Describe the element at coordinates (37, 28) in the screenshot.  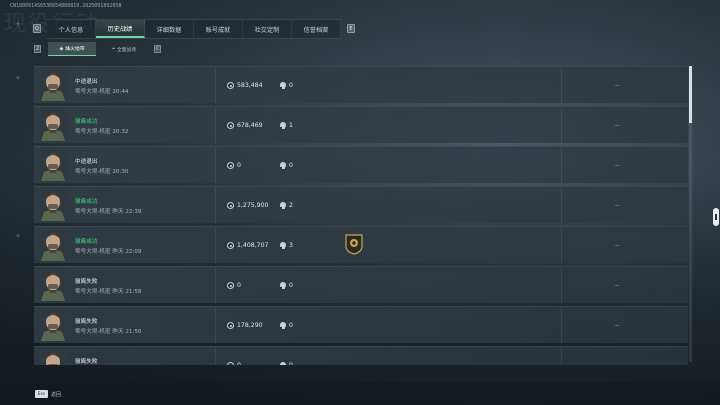
I see `key-hint-prev-tab: Q` at that location.